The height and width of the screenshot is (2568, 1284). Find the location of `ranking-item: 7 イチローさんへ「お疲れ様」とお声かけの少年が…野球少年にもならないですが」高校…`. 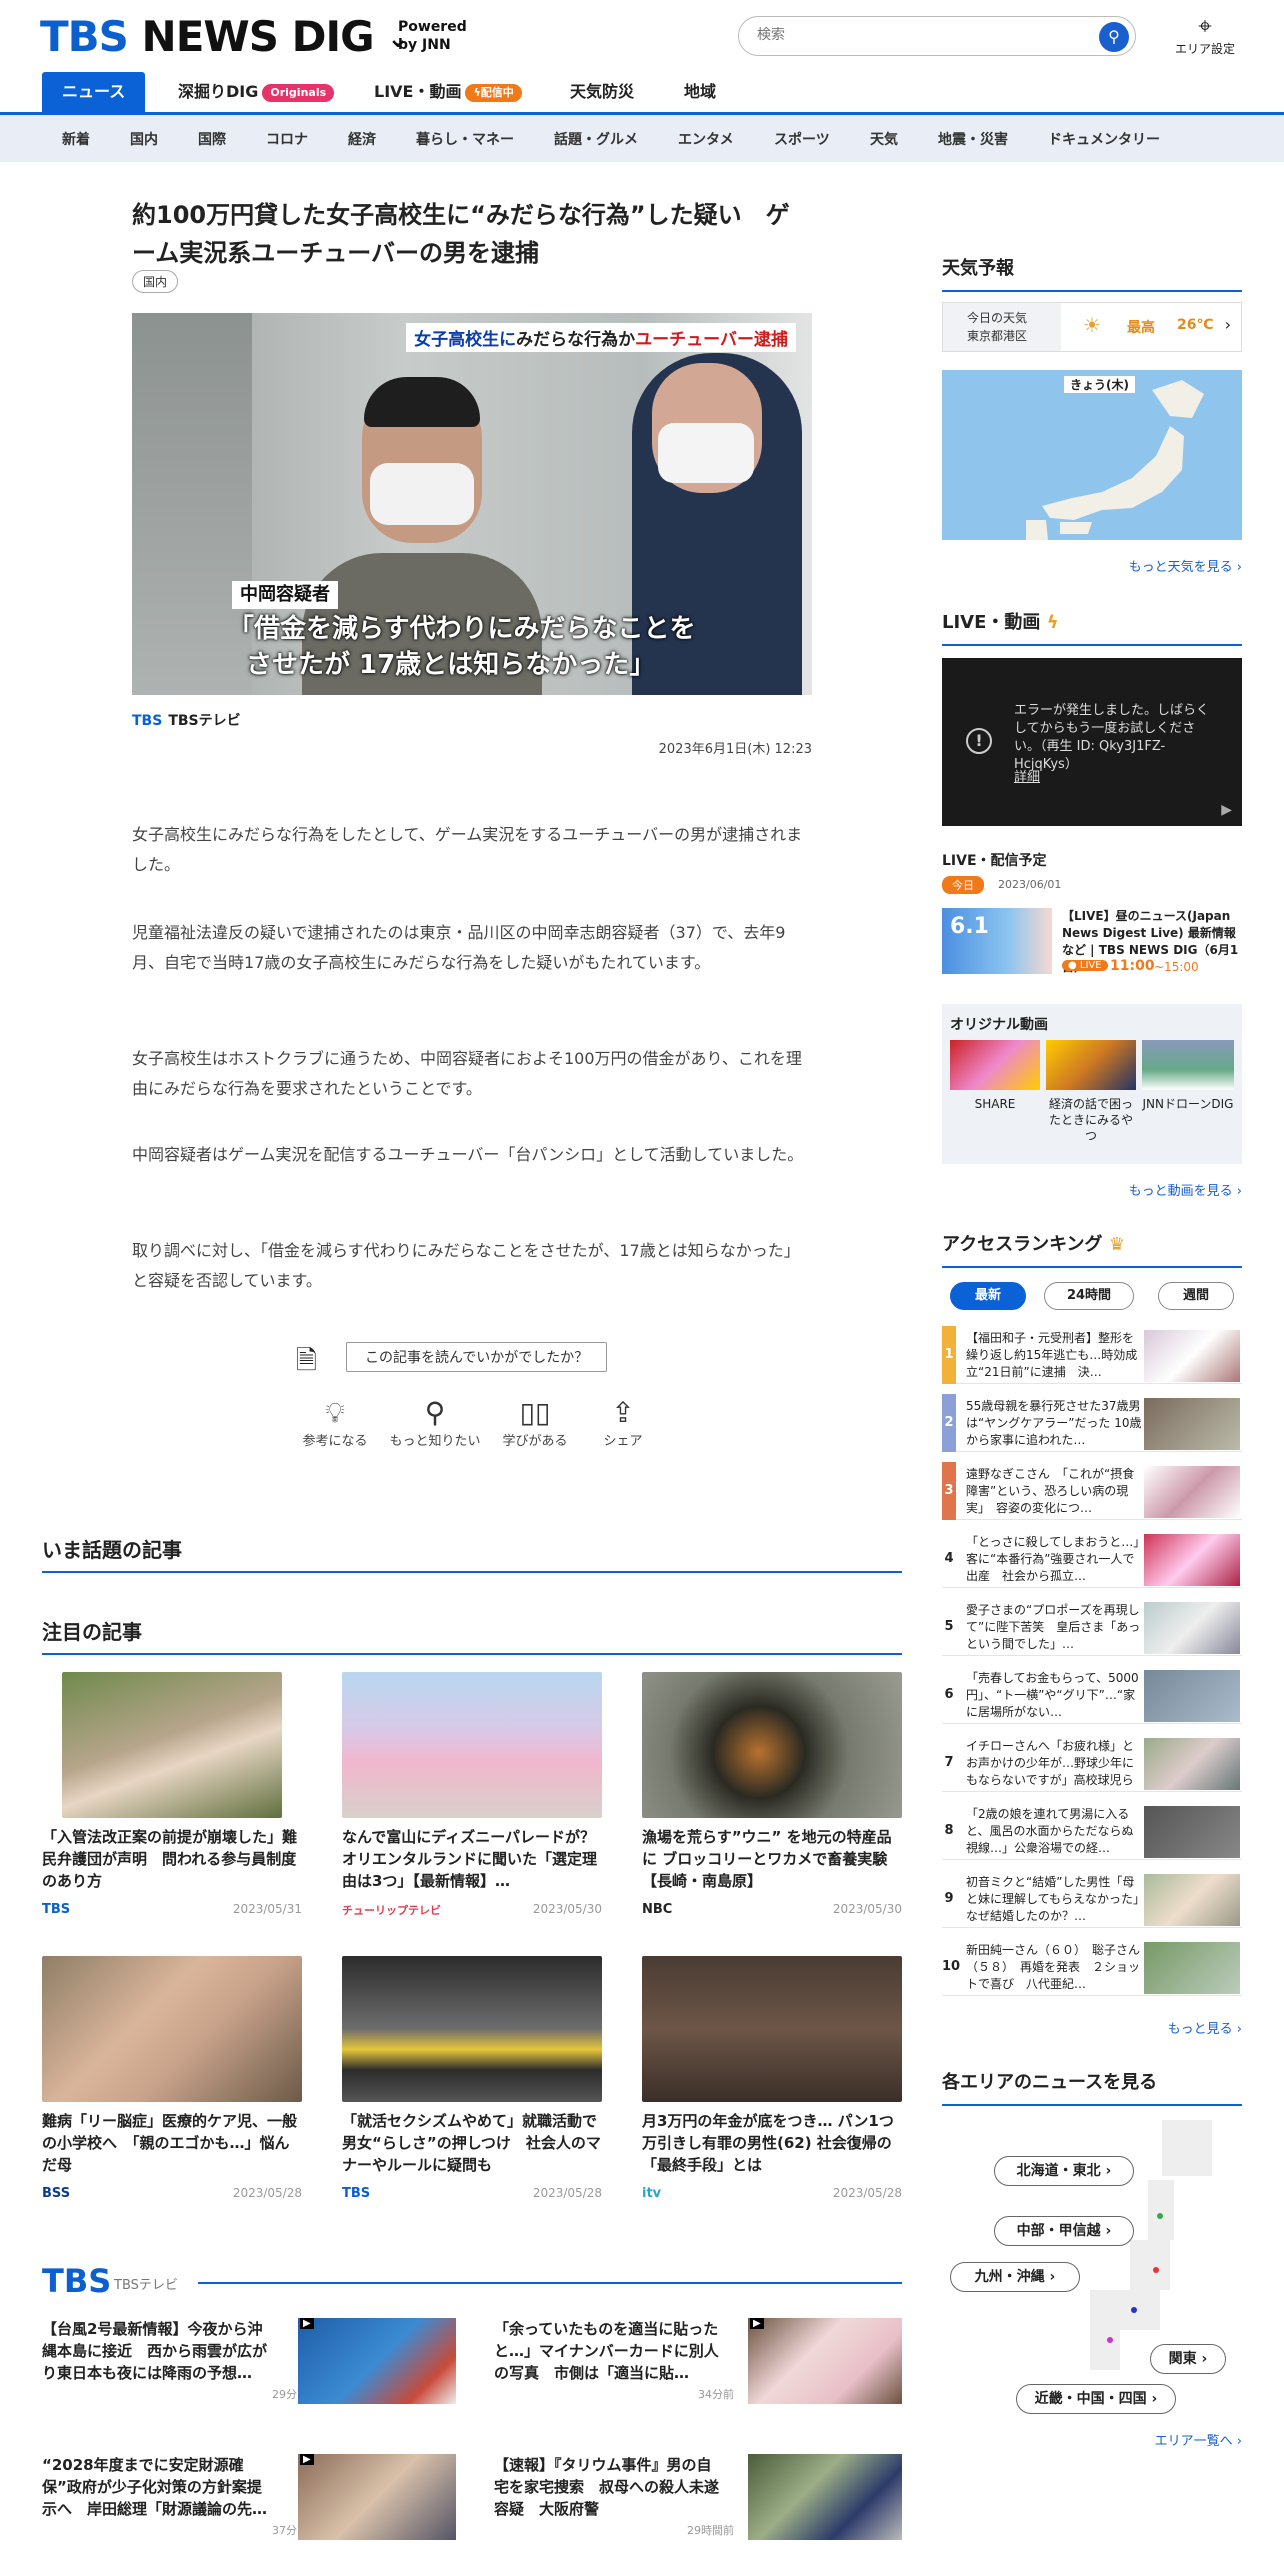

ranking-item: 7 イチローさんへ「お疲れ様」とお声かけの少年が…野球少年にもならないですが」高校… is located at coordinates (1092, 1763).